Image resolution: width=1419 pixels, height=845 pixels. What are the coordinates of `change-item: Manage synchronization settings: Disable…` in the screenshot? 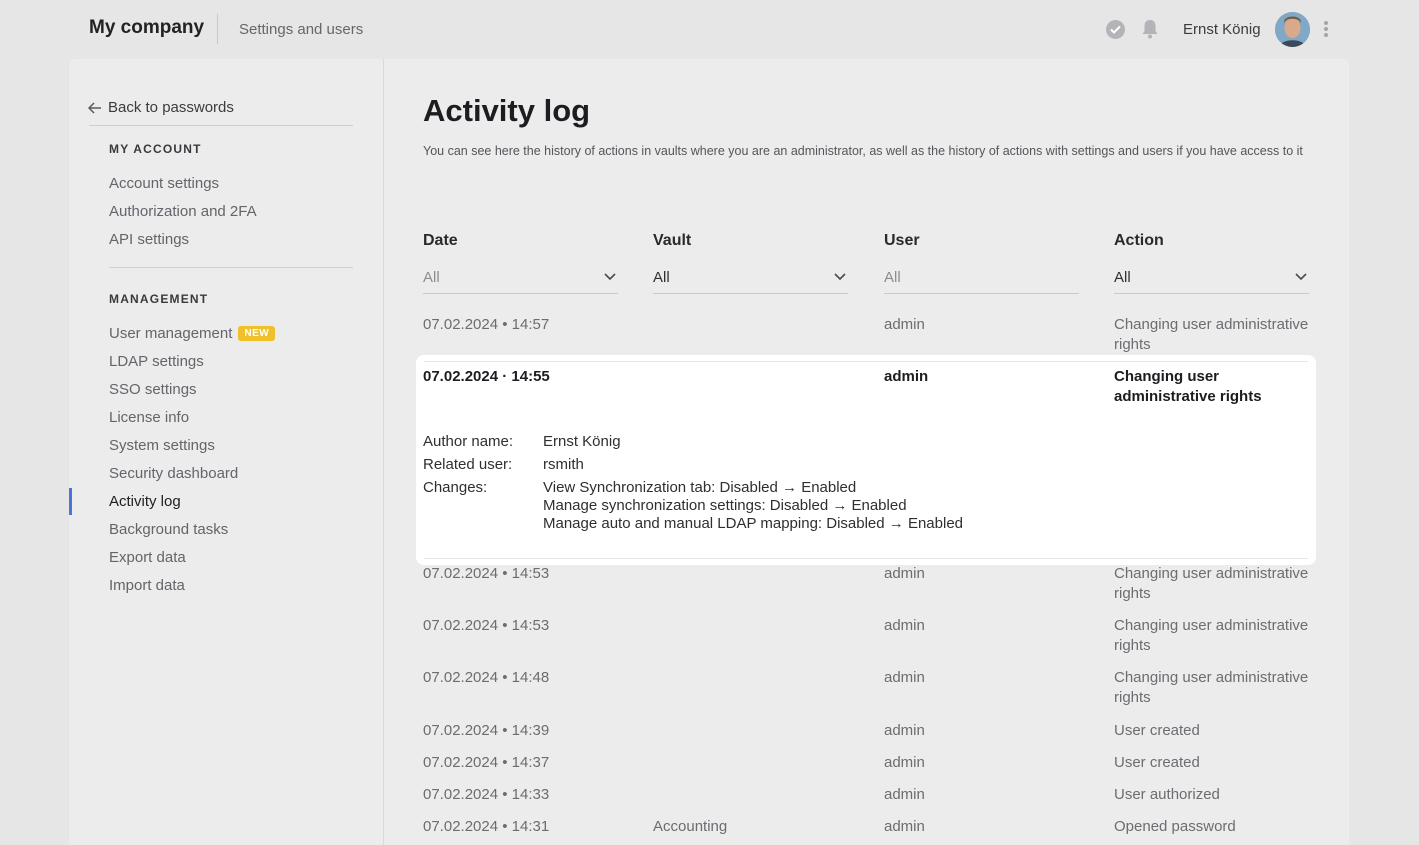 It's located at (725, 505).